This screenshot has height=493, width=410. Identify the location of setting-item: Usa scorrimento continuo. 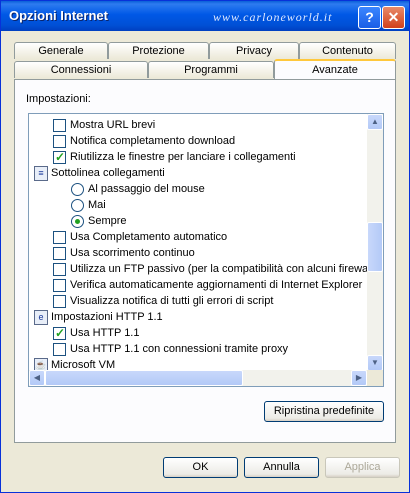
(197, 253).